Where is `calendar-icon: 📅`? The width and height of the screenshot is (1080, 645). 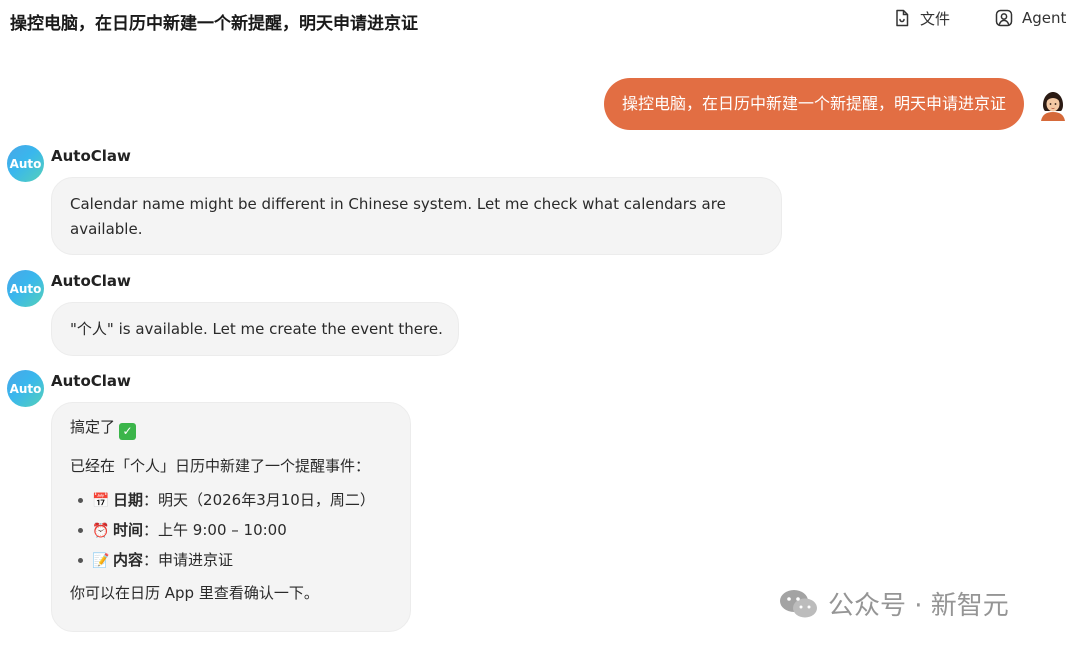 calendar-icon: 📅 is located at coordinates (101, 501).